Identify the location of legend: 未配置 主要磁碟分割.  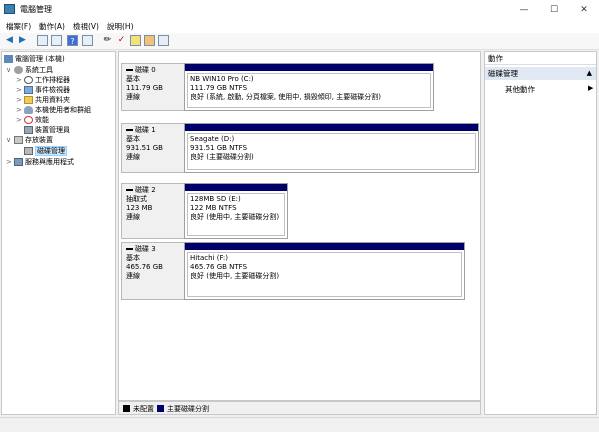
(299, 408).